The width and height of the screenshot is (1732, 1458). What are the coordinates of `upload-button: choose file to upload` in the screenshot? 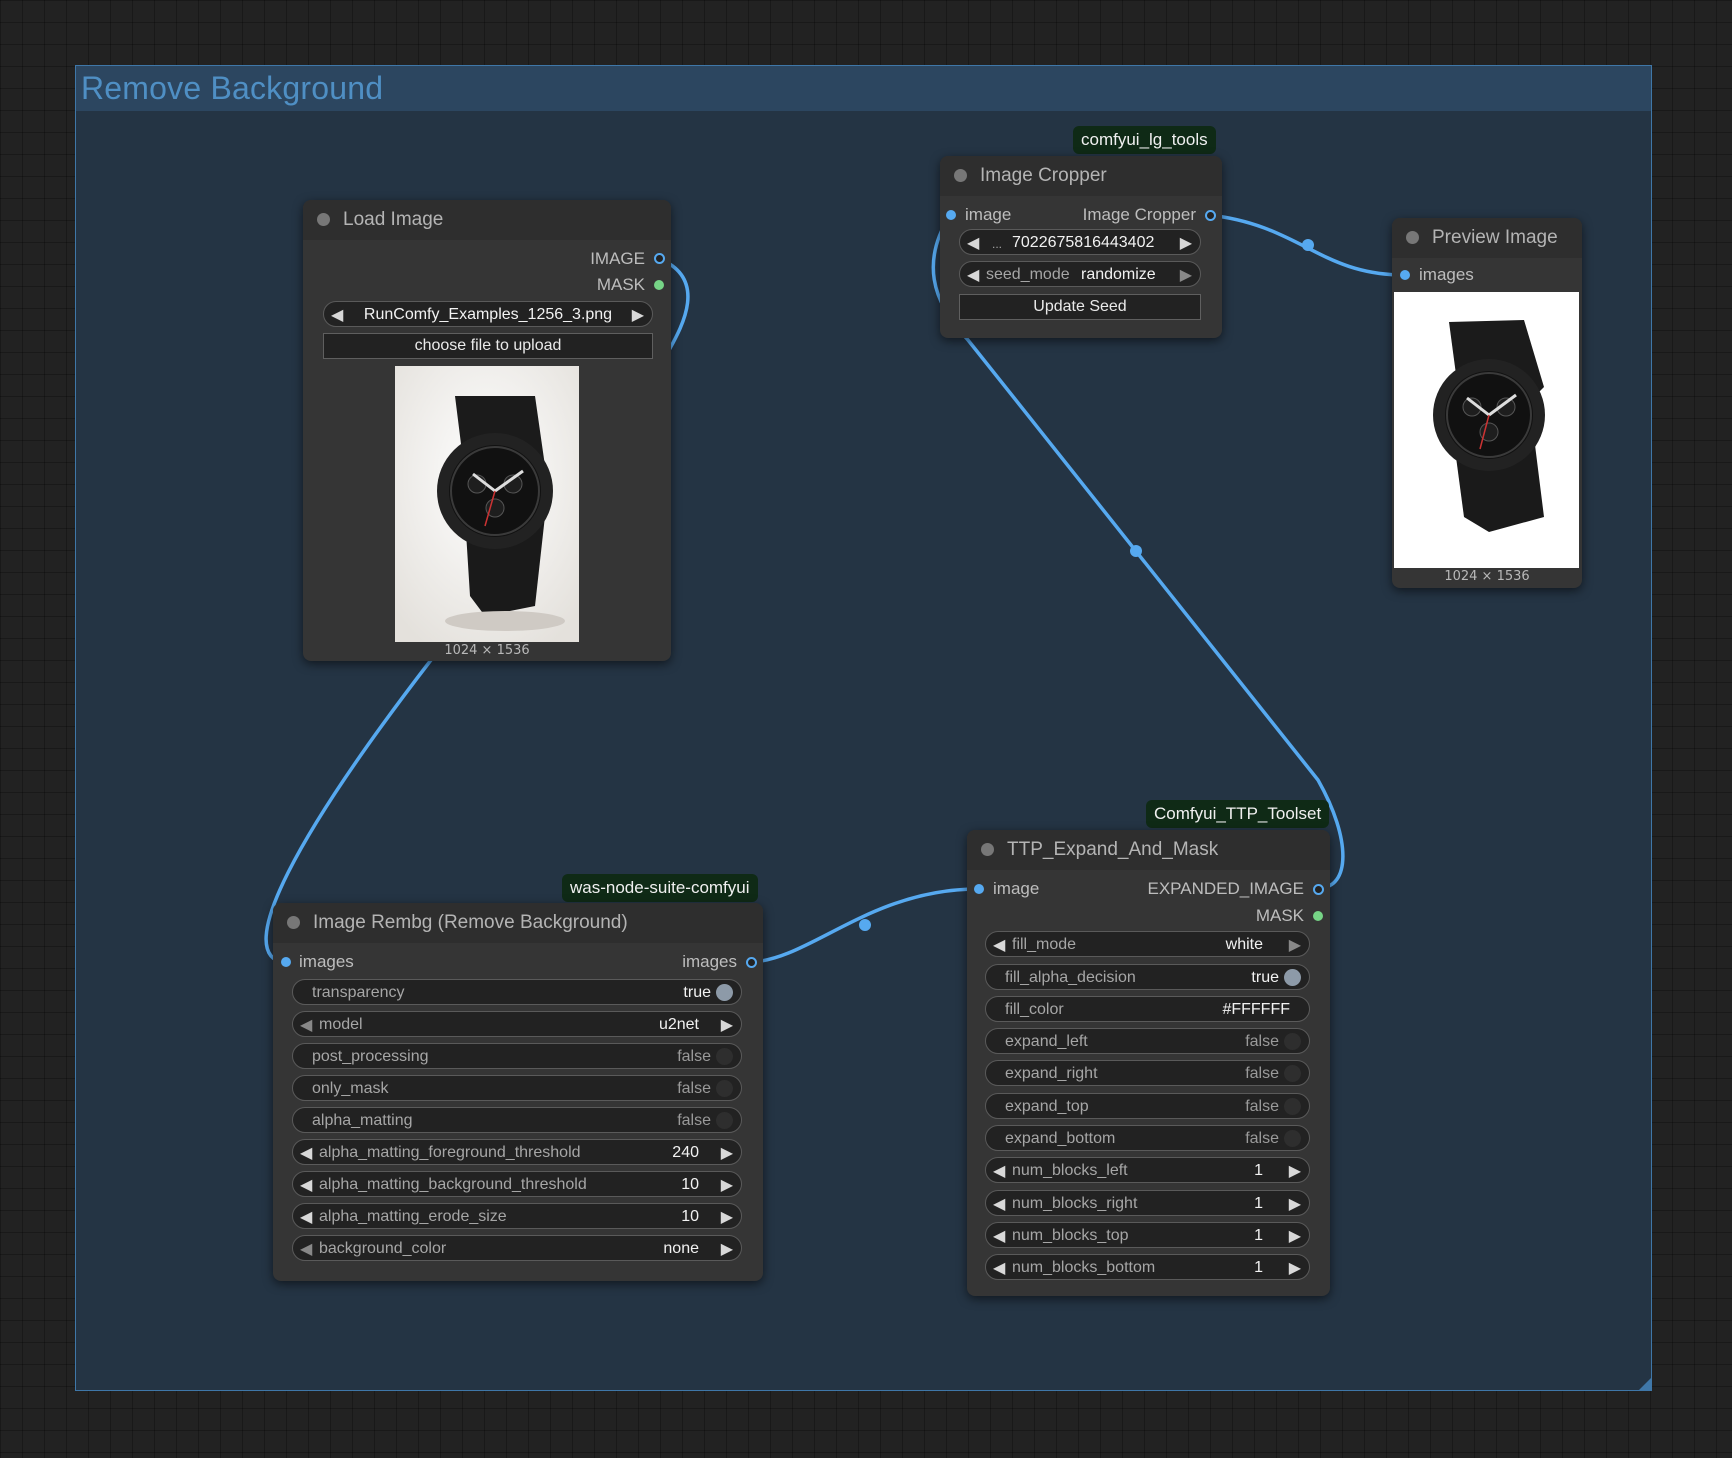 It's located at (488, 346).